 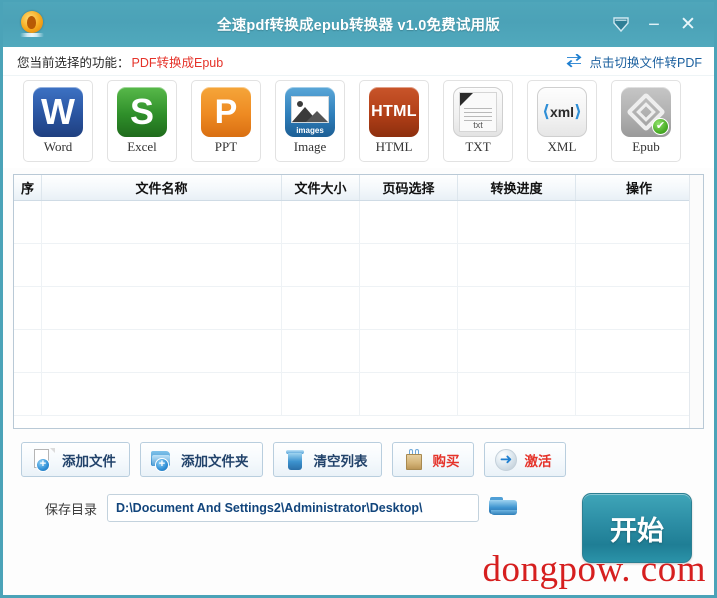 I want to click on column-header-progress: 转换进度, so click(x=517, y=187).